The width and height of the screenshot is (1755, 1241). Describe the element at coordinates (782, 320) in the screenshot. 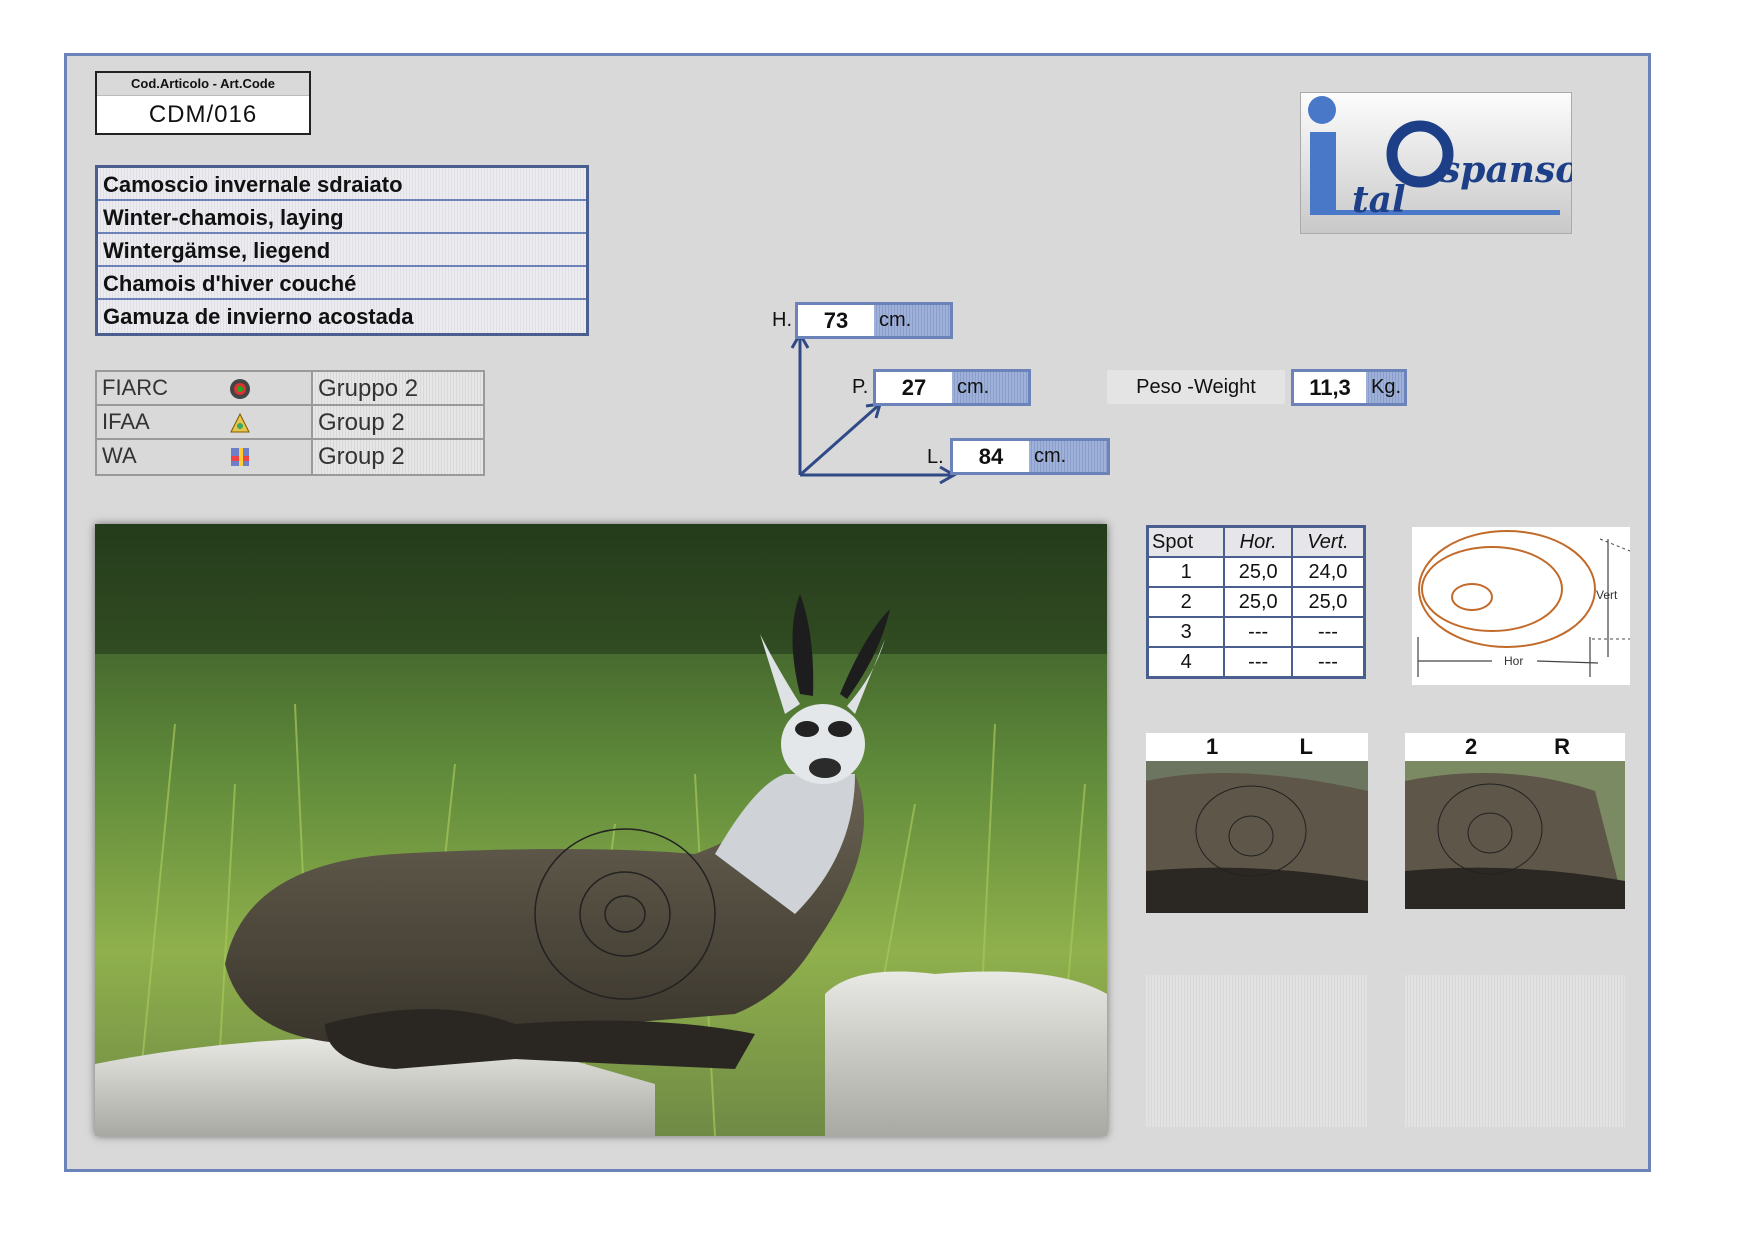

I see `height-label: H.` at that location.